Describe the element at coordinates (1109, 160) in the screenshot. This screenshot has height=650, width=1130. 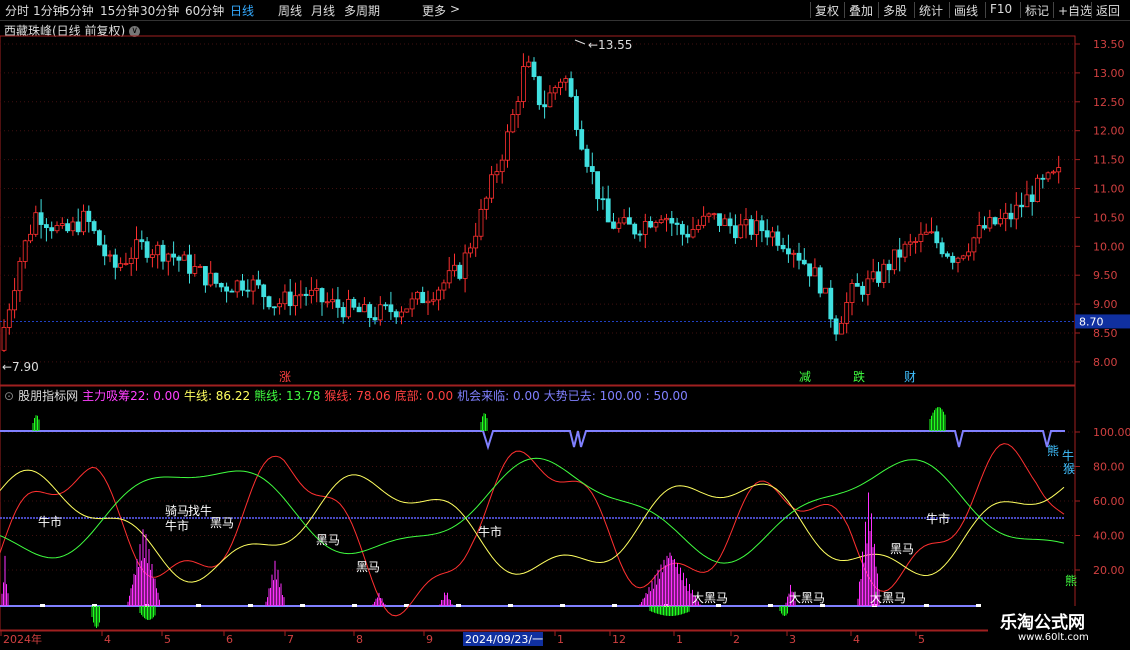
I see `price-axis-label: 11.50` at that location.